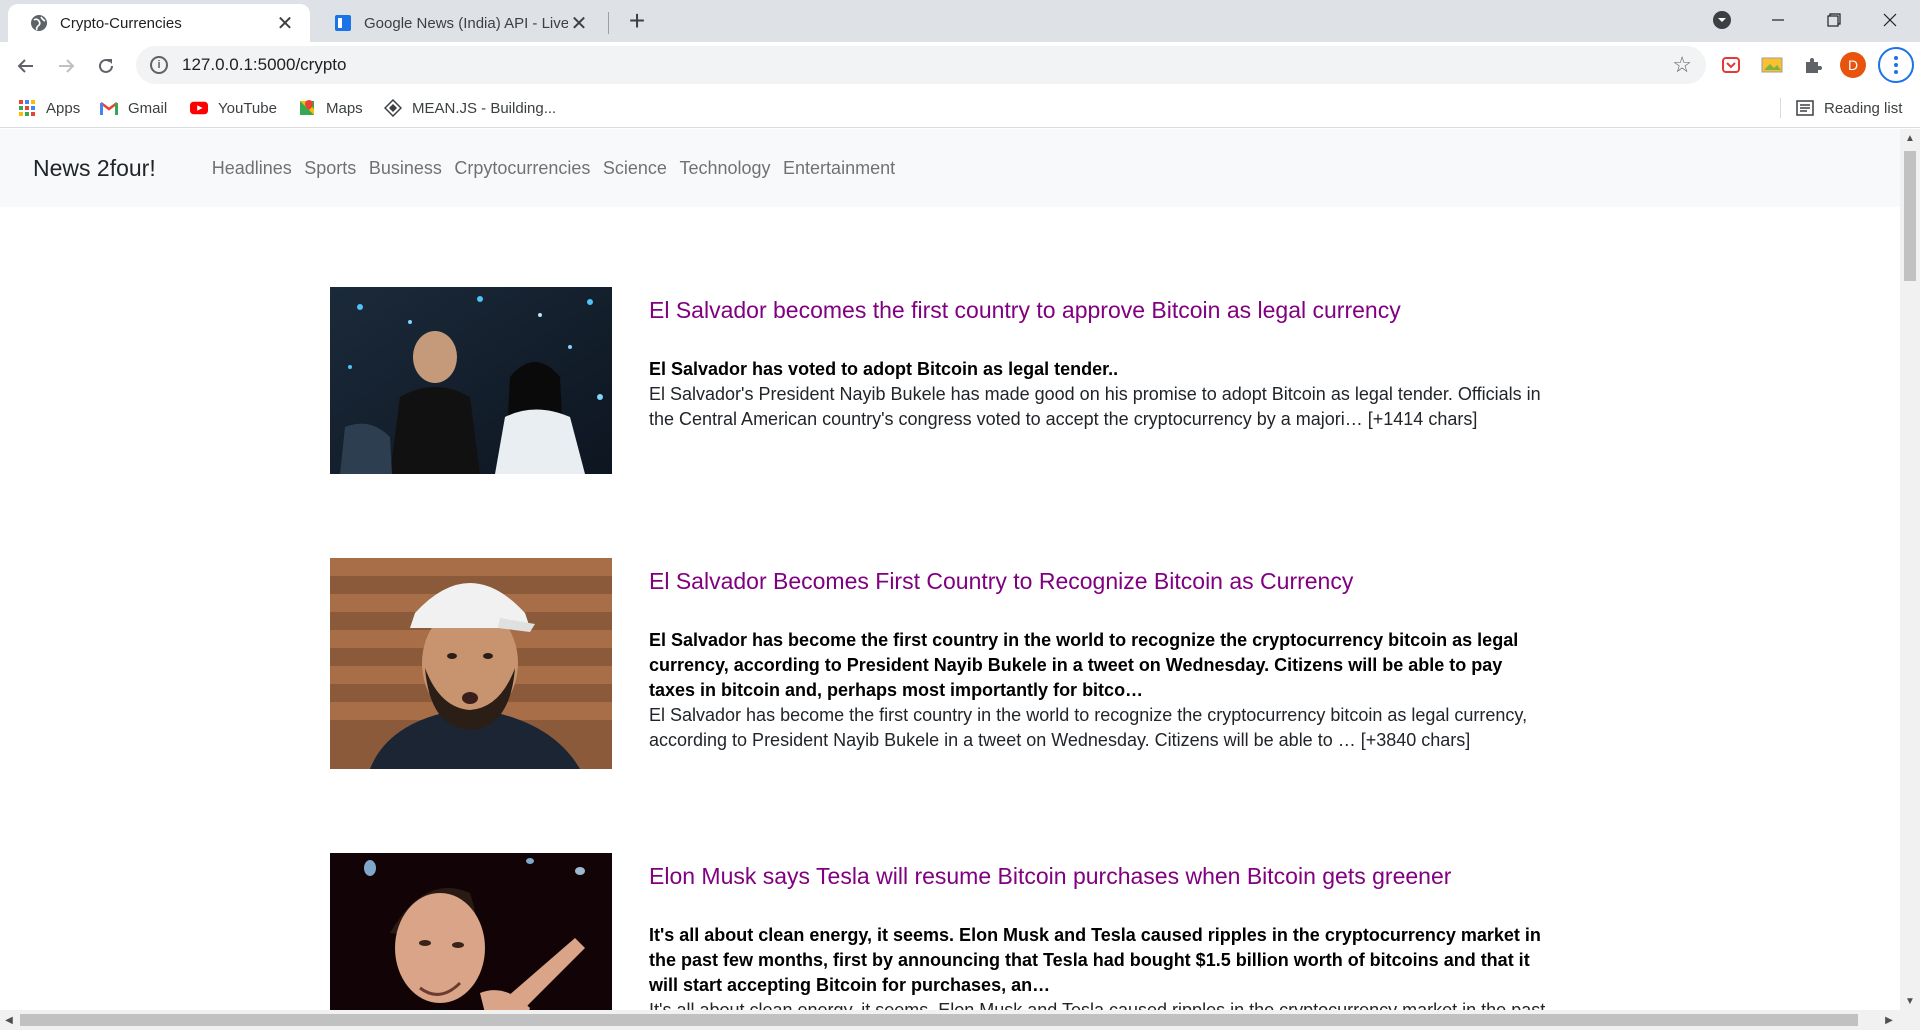 The width and height of the screenshot is (1920, 1030). I want to click on bookmark-apps: Apps, so click(49, 108).